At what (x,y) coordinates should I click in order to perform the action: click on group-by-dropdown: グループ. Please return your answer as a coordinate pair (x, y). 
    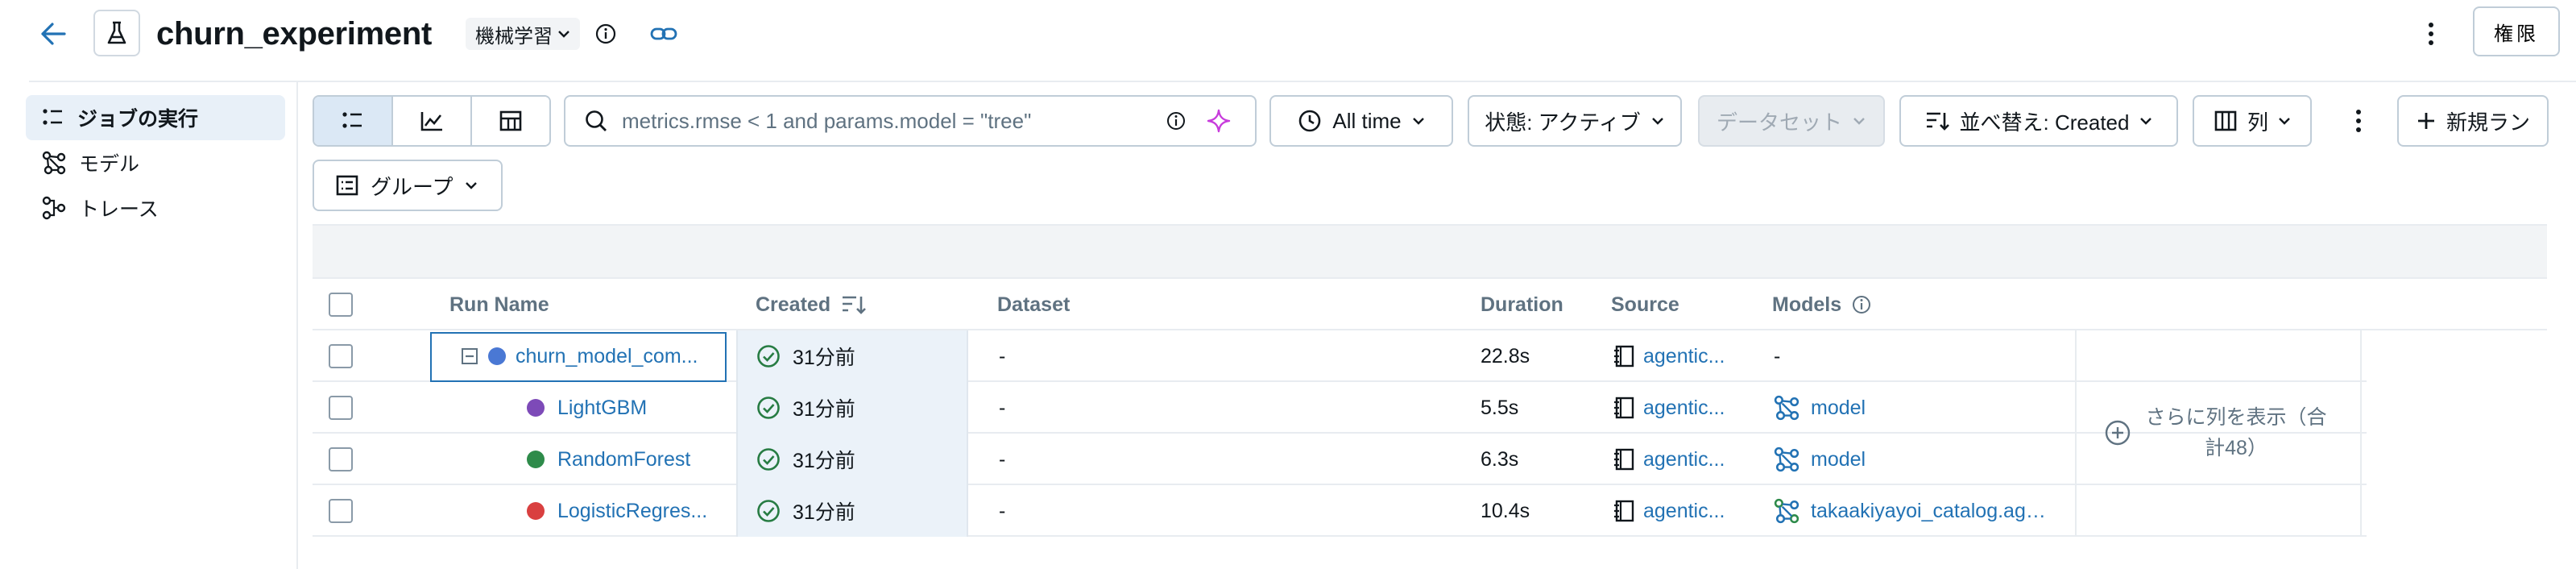
    Looking at the image, I should click on (408, 185).